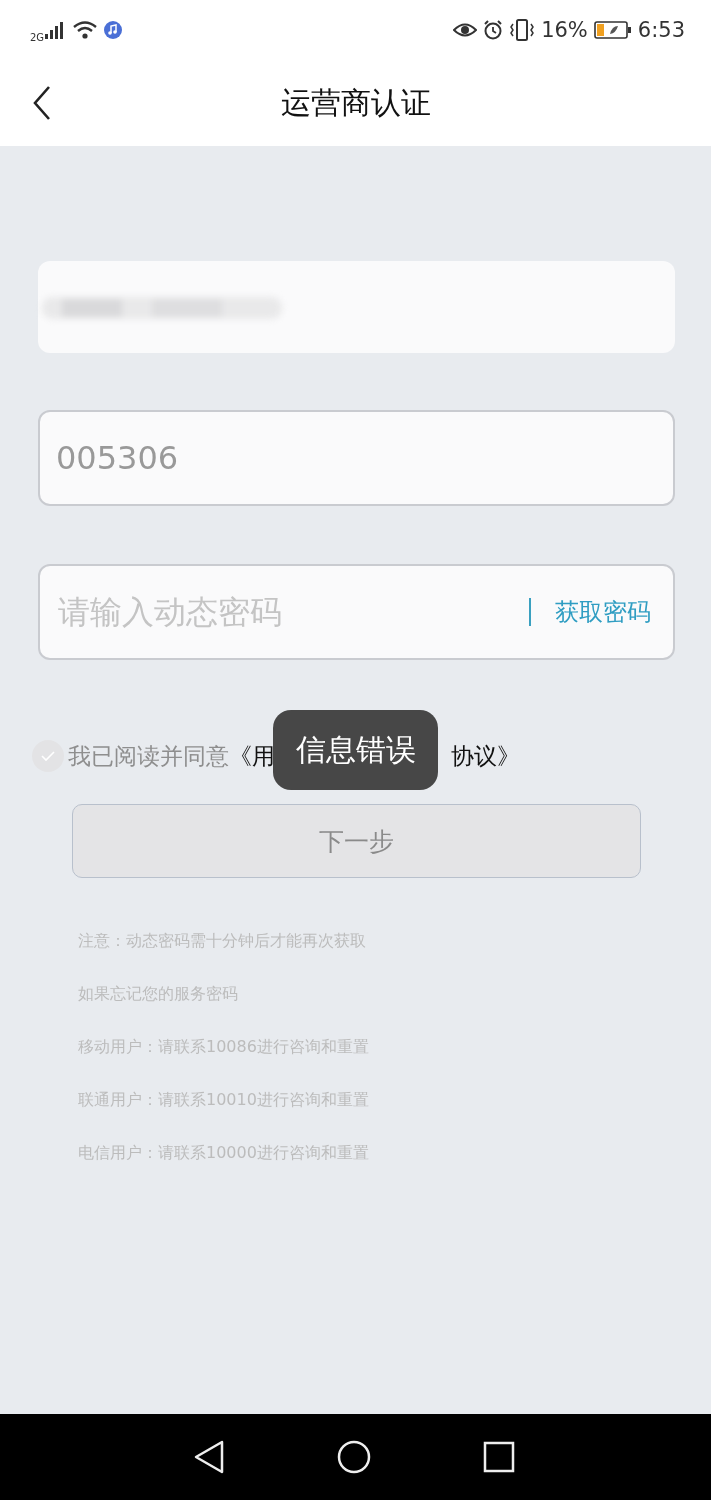  I want to click on get-password-link: 获取密码, so click(603, 612).